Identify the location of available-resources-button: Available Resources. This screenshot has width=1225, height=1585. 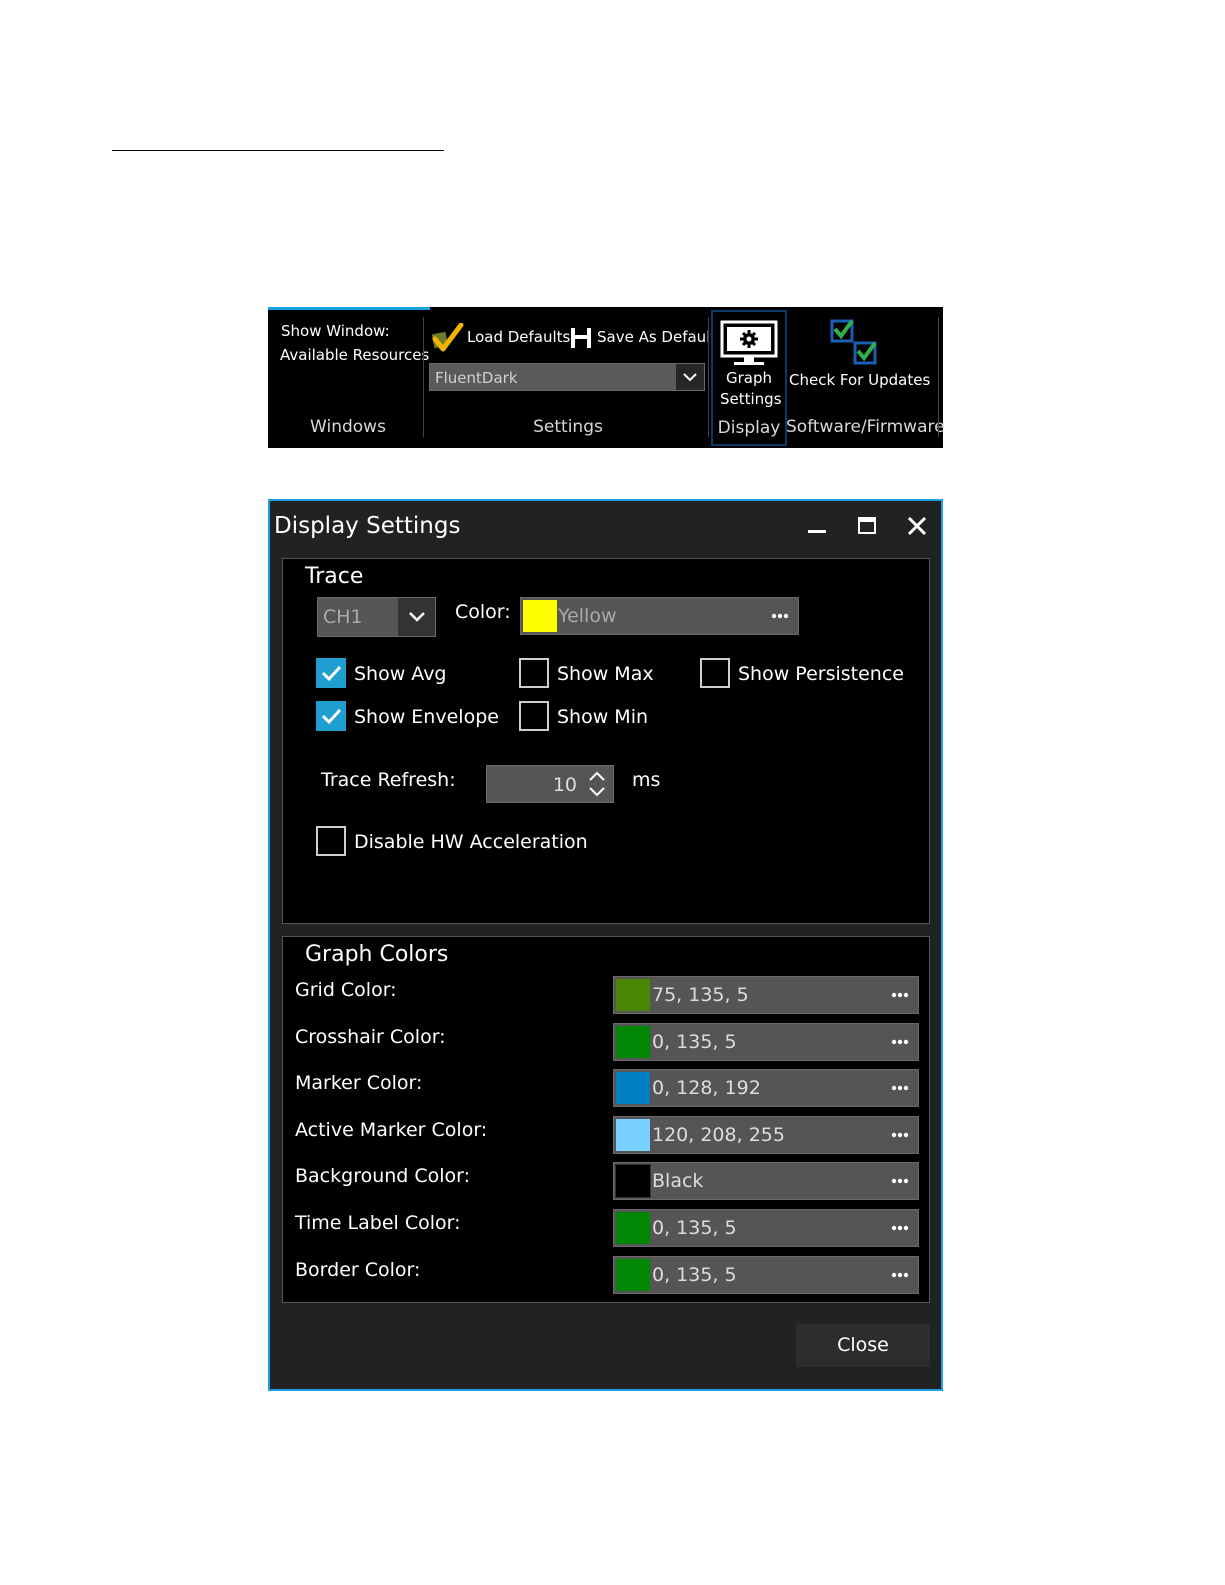
(354, 355).